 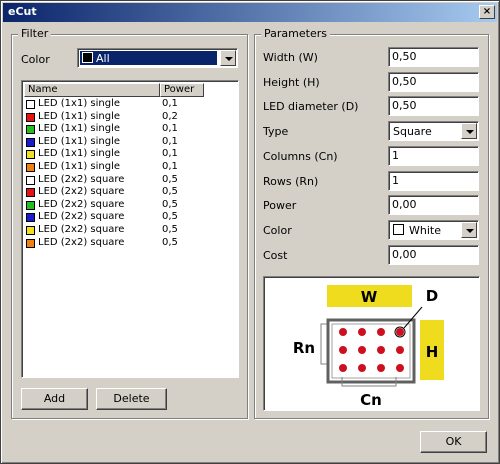 I want to click on param-color-dropdown: White, so click(x=433, y=230).